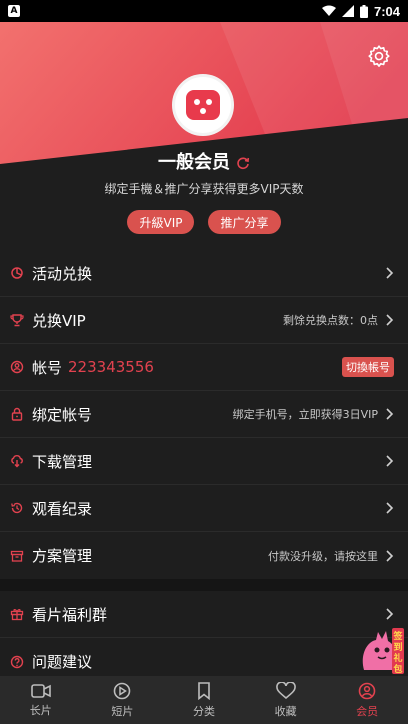  I want to click on promote-share-button: 推广分享, so click(244, 222).